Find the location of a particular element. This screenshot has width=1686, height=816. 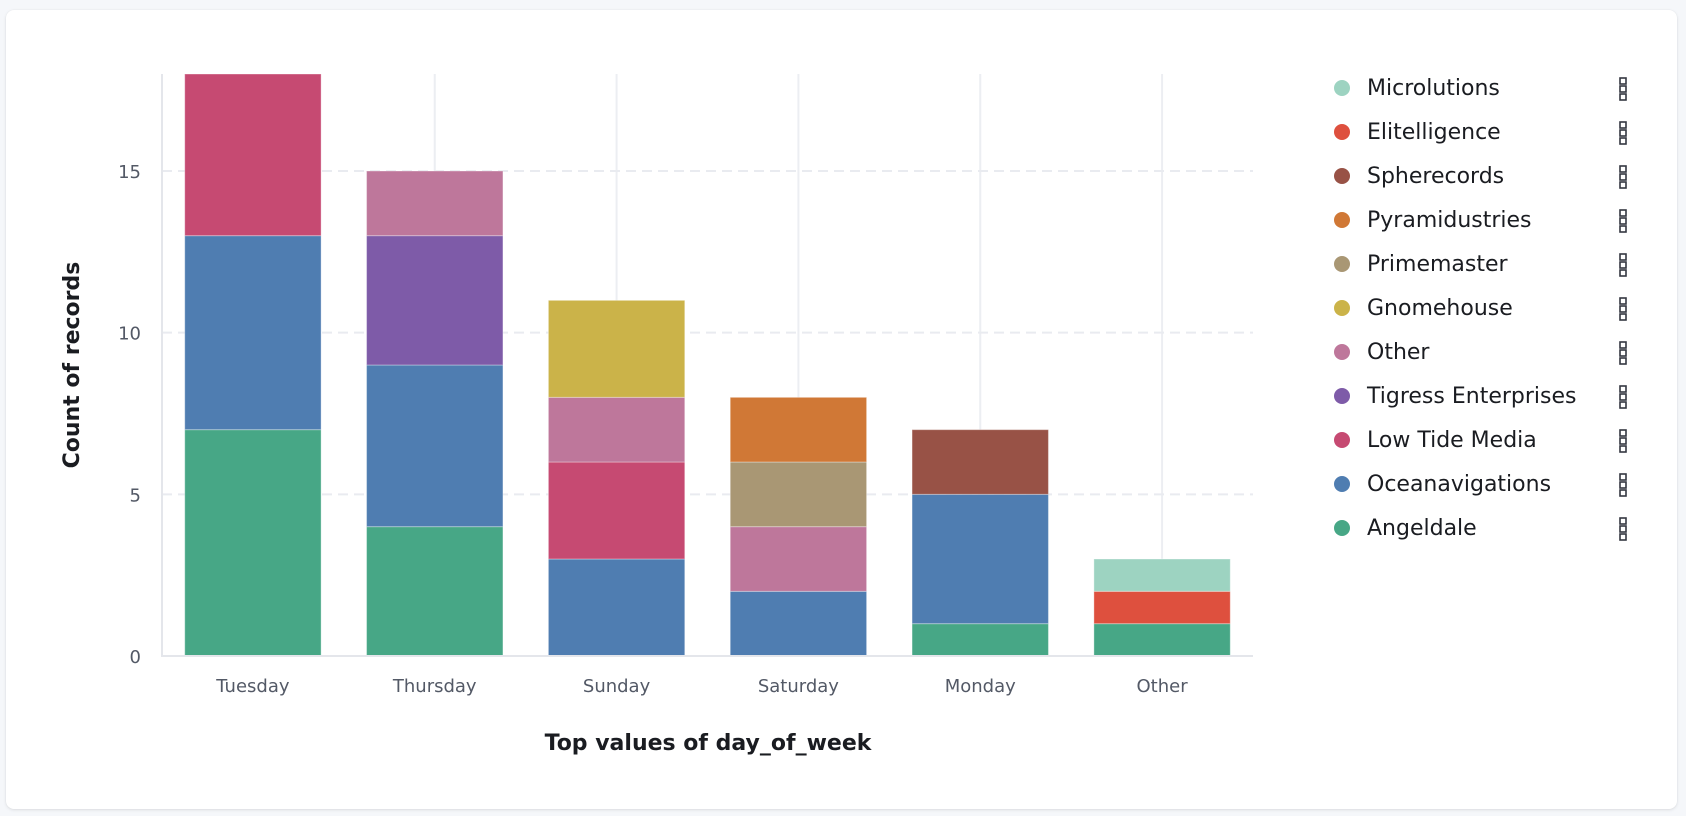

legend-item: Elitelligence is located at coordinates (1485, 132).